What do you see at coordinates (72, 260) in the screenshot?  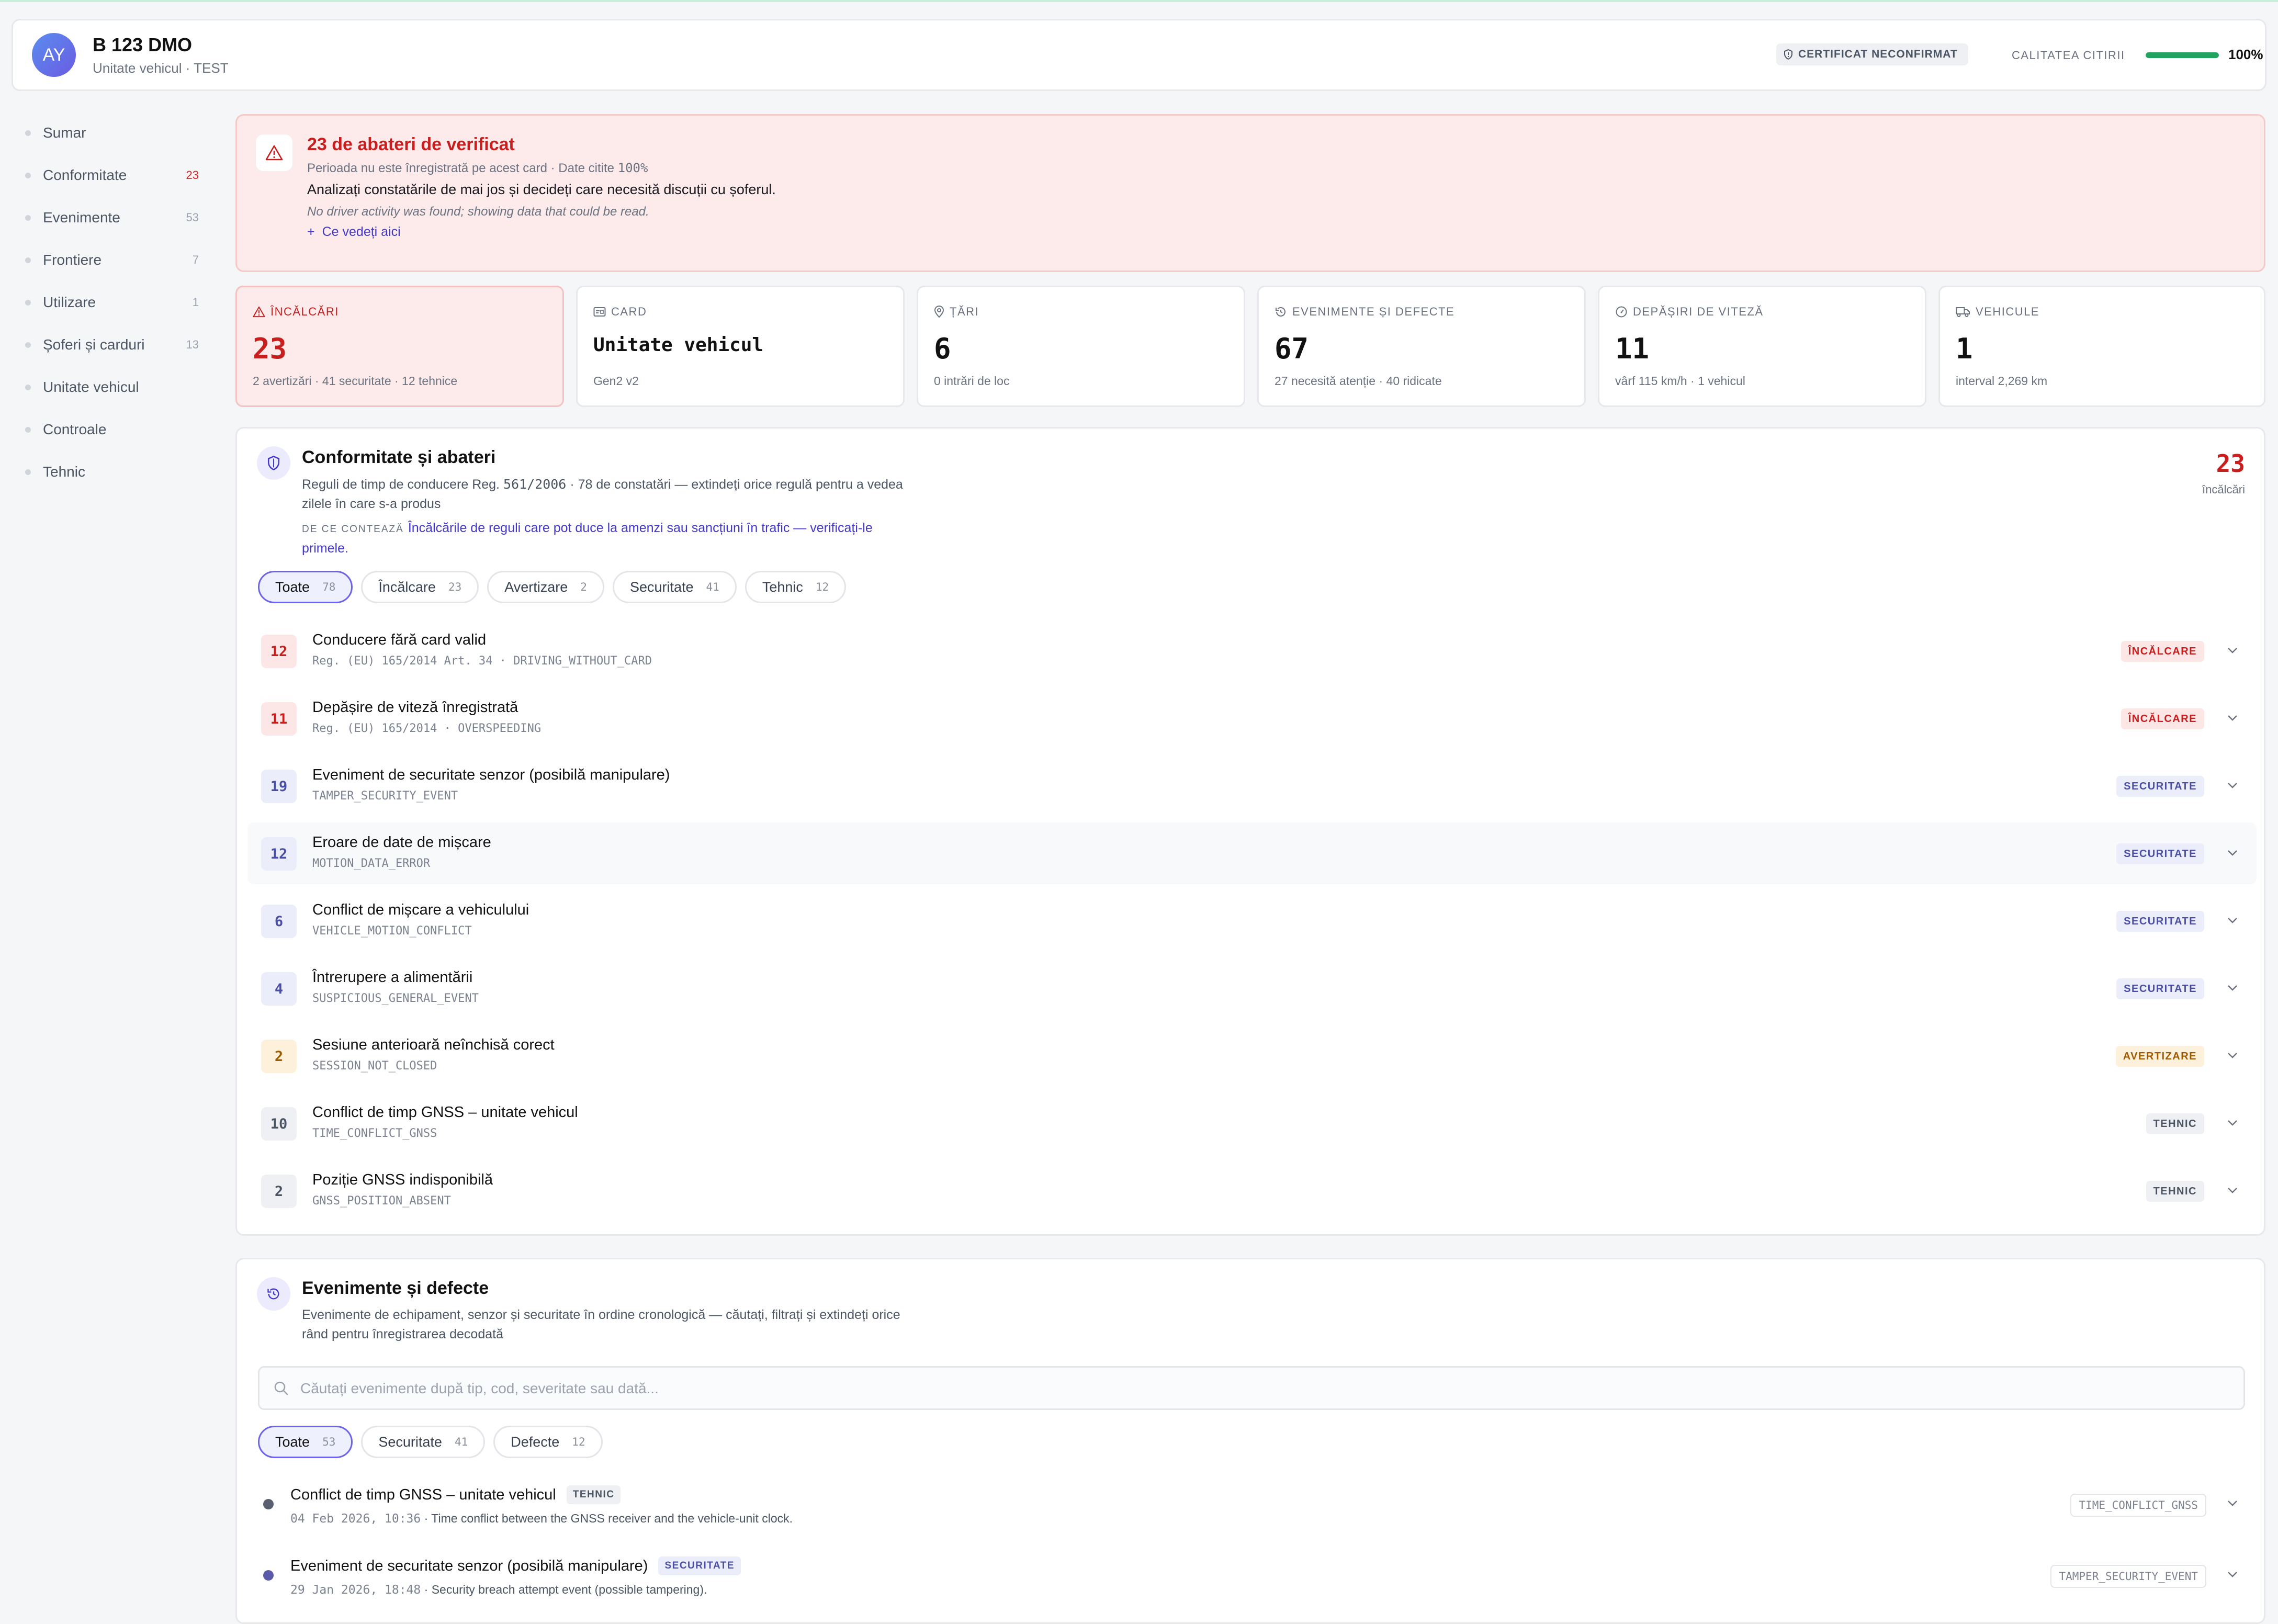 I see `sidebar-item-label: Frontiere` at bounding box center [72, 260].